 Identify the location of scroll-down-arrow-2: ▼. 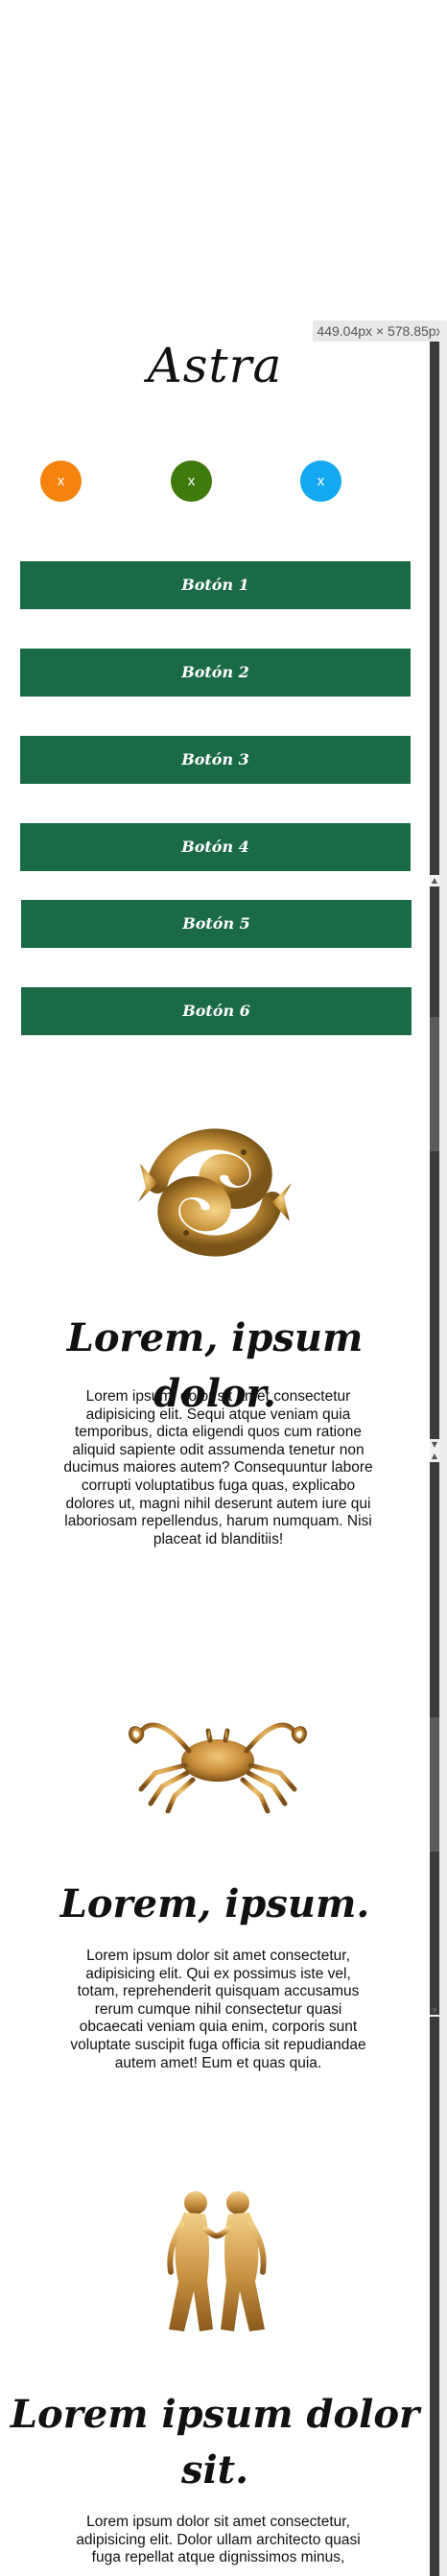
(434, 2011).